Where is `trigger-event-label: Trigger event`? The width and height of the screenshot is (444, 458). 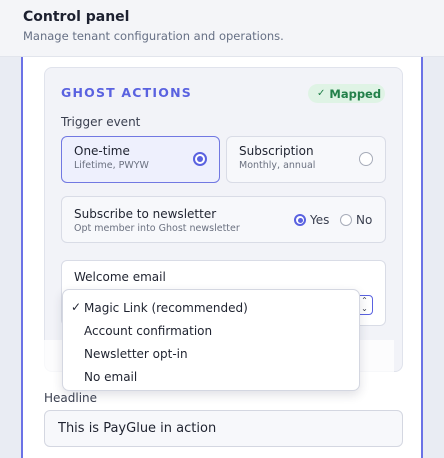 trigger-event-label: Trigger event is located at coordinates (101, 122).